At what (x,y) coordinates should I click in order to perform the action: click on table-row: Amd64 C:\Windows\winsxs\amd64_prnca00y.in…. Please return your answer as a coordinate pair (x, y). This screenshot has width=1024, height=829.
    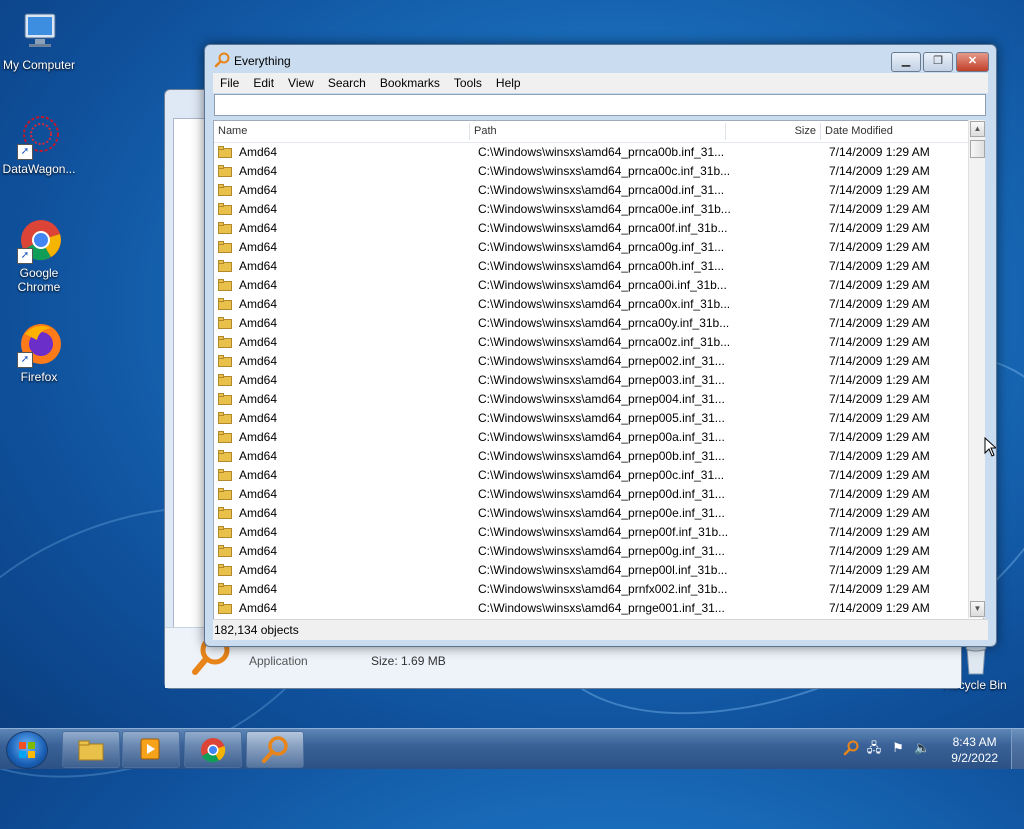
    Looking at the image, I should click on (598, 323).